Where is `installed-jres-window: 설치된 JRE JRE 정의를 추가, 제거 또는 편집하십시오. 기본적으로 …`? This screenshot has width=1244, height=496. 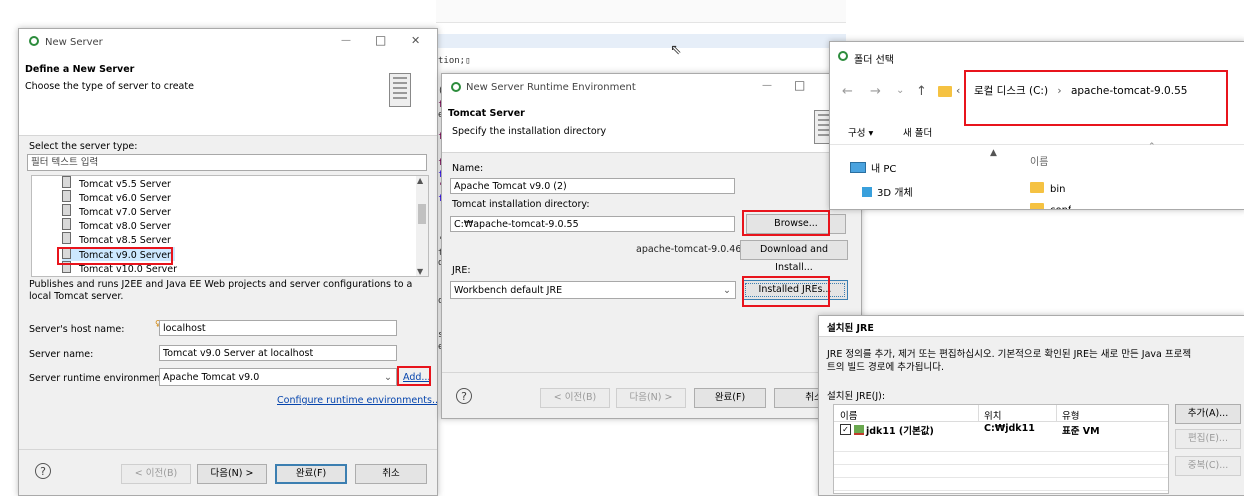 installed-jres-window: 설치된 JRE JRE 정의를 추가, 제거 또는 편집하십시오. 기본적으로 … is located at coordinates (1031, 405).